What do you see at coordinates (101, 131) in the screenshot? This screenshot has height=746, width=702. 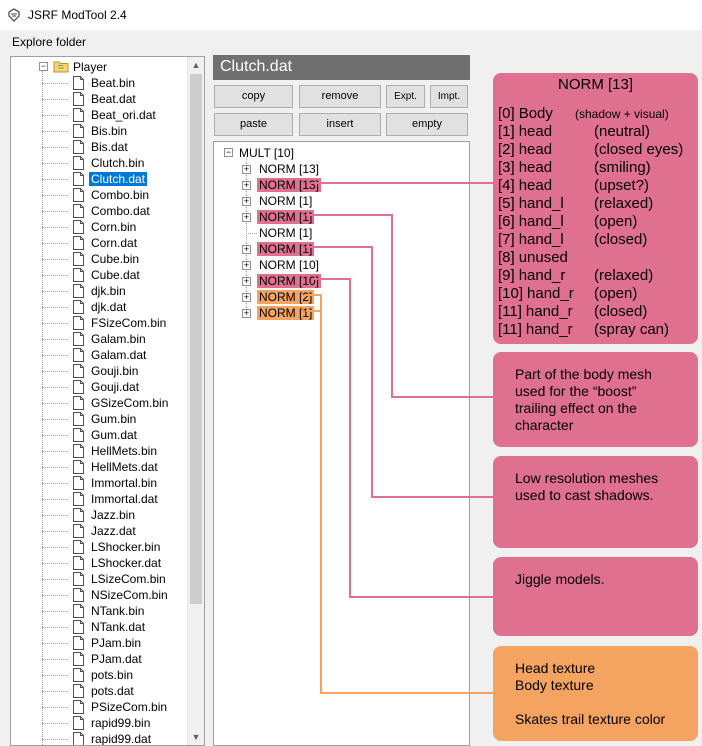 I see `file-item: Bis.bin` at bounding box center [101, 131].